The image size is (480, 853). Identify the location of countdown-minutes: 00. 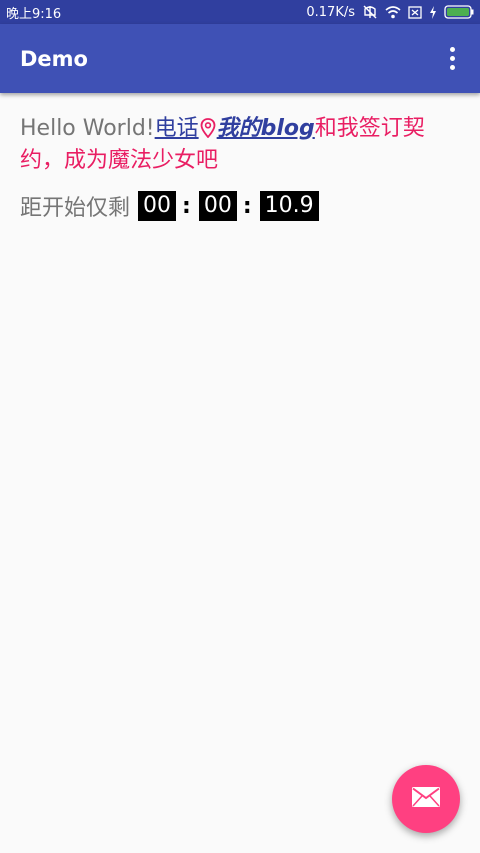
(217, 206).